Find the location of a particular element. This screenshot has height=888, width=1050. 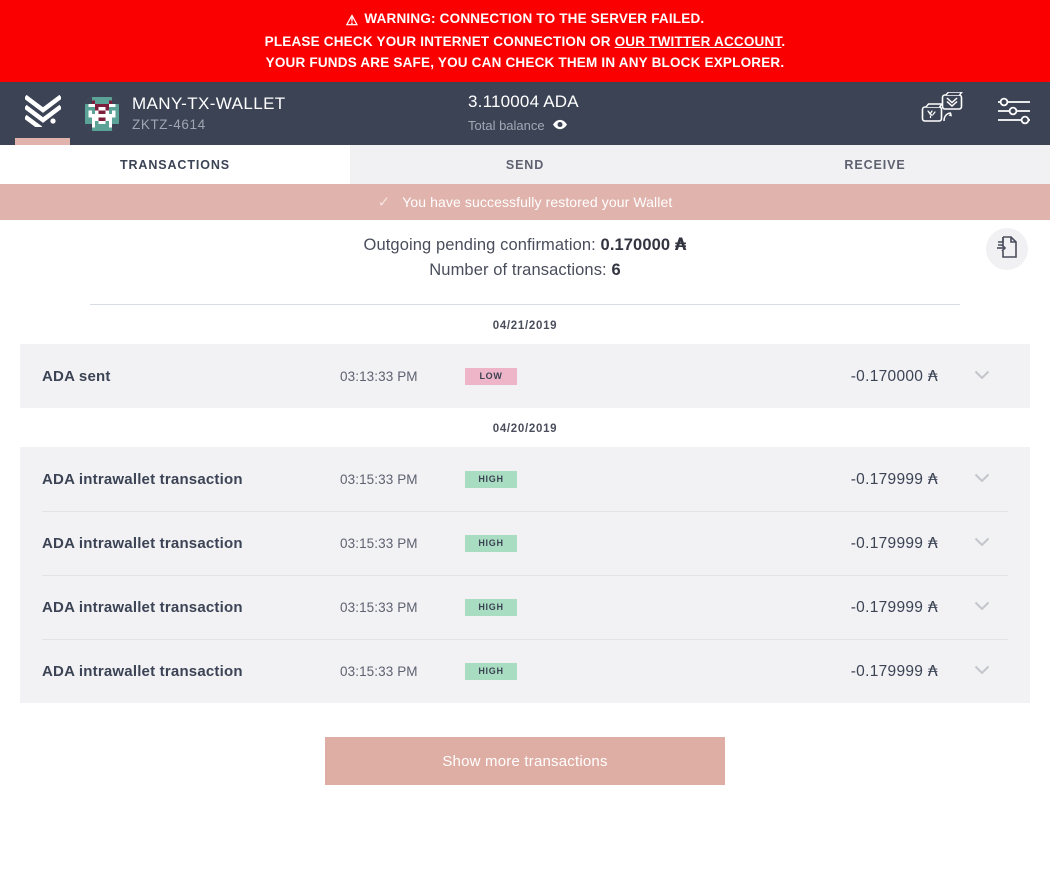

eye-icon is located at coordinates (560, 126).